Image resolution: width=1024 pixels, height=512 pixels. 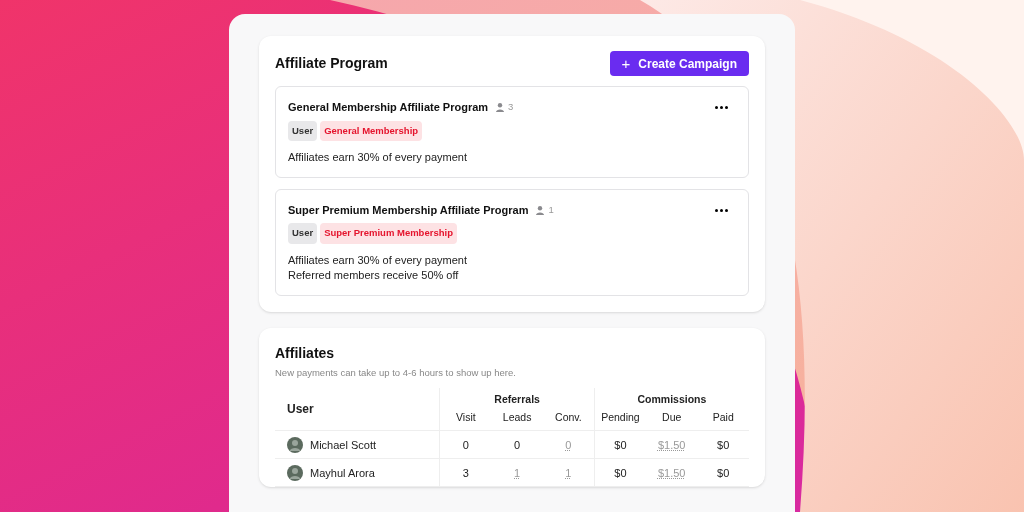 I want to click on column-header: Referrals, so click(x=517, y=398).